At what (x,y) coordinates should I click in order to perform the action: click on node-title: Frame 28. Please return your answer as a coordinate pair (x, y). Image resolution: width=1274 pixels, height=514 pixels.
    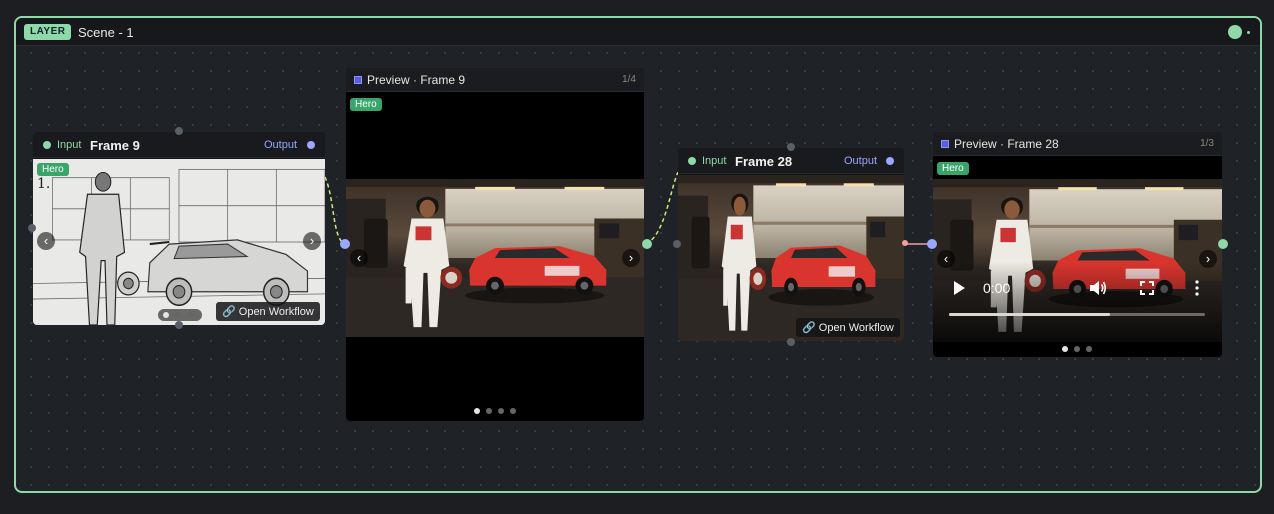
    Looking at the image, I should click on (764, 161).